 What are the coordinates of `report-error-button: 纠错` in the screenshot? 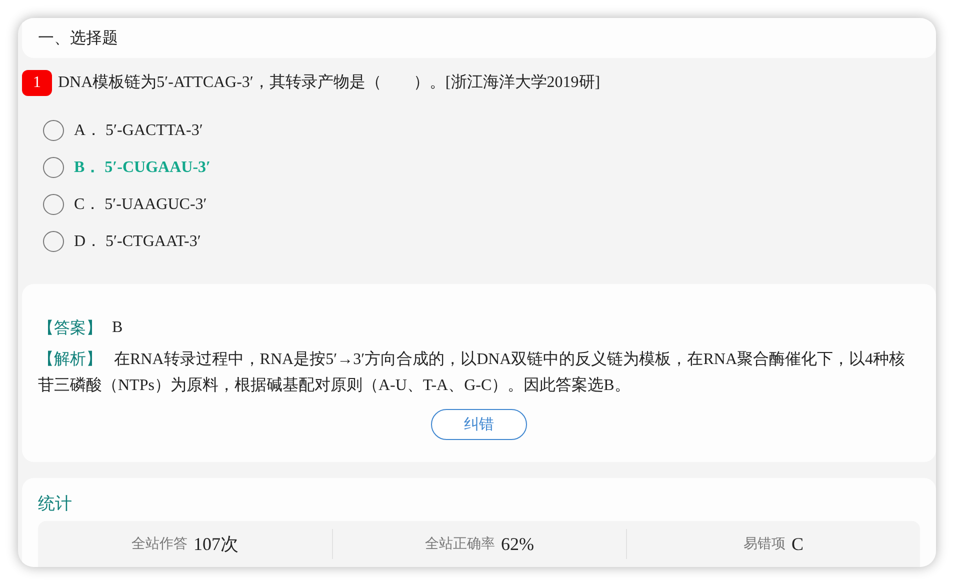 It's located at (479, 424).